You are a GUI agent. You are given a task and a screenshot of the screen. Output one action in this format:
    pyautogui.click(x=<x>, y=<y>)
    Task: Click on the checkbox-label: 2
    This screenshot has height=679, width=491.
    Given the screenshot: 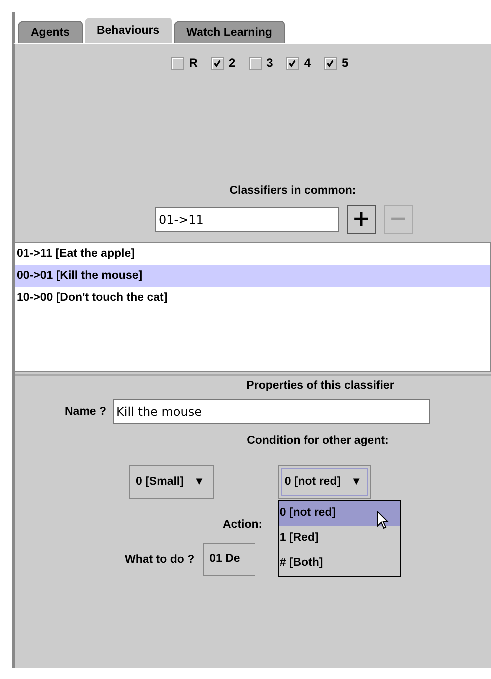 What is the action you would take?
    pyautogui.click(x=232, y=63)
    